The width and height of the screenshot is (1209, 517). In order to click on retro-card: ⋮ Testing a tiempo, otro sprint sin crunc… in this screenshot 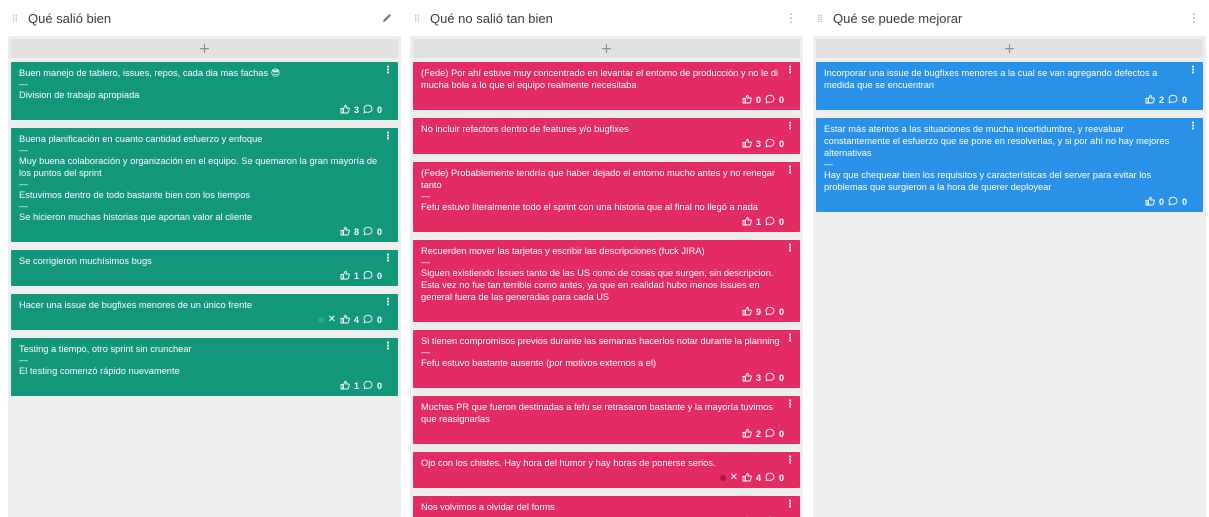, I will do `click(204, 367)`.